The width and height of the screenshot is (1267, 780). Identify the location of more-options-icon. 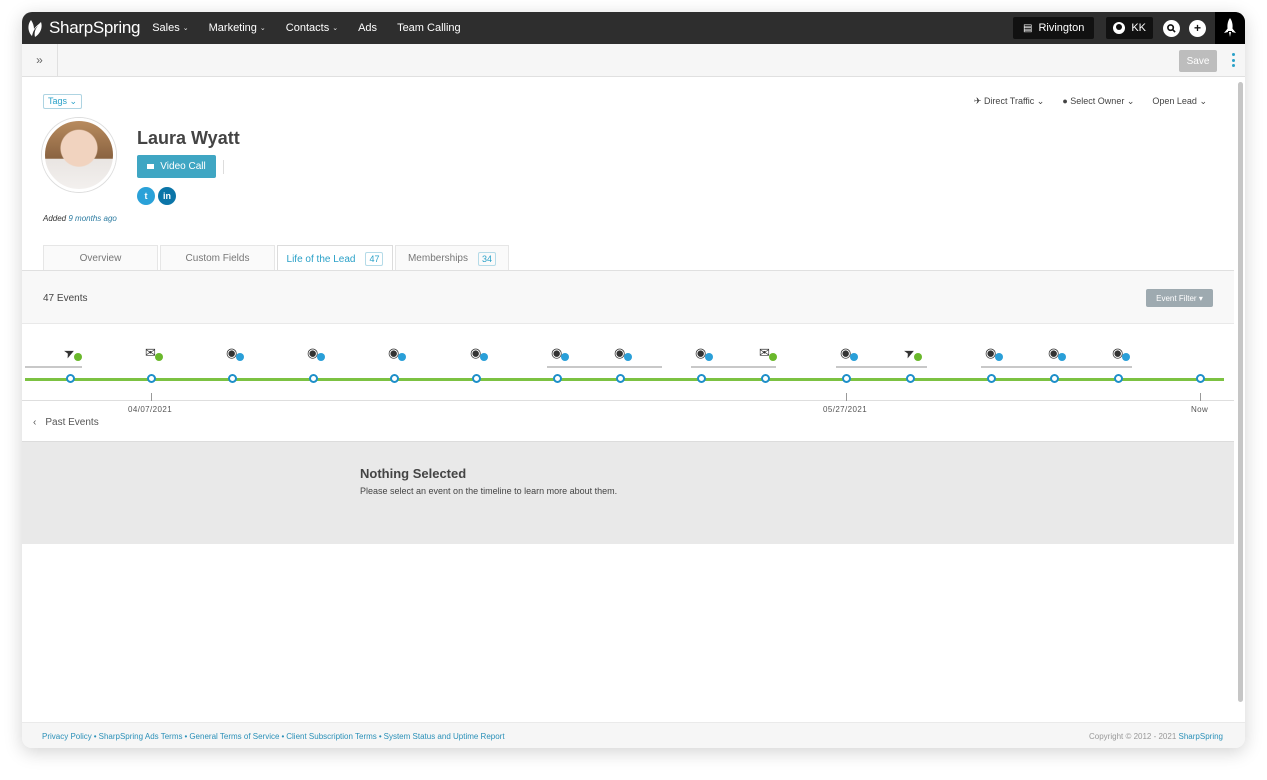
(1233, 60).